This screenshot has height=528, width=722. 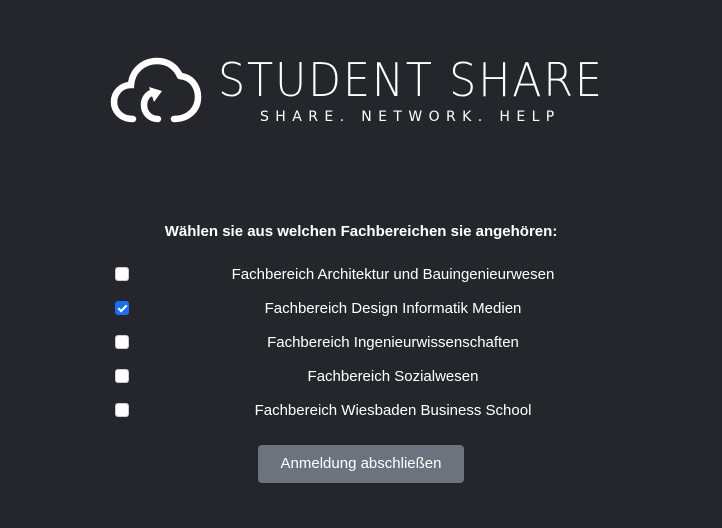 What do you see at coordinates (393, 376) in the screenshot?
I see `option-label: Fachbereich Sozialwesen` at bounding box center [393, 376].